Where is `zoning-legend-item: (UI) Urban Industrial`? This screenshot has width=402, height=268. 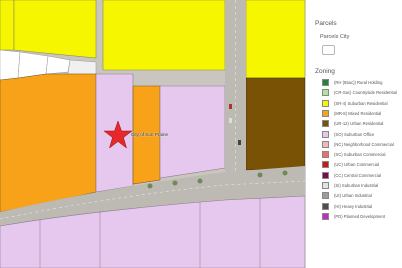 zoning-legend-item: (UI) Urban Industrial is located at coordinates (347, 195).